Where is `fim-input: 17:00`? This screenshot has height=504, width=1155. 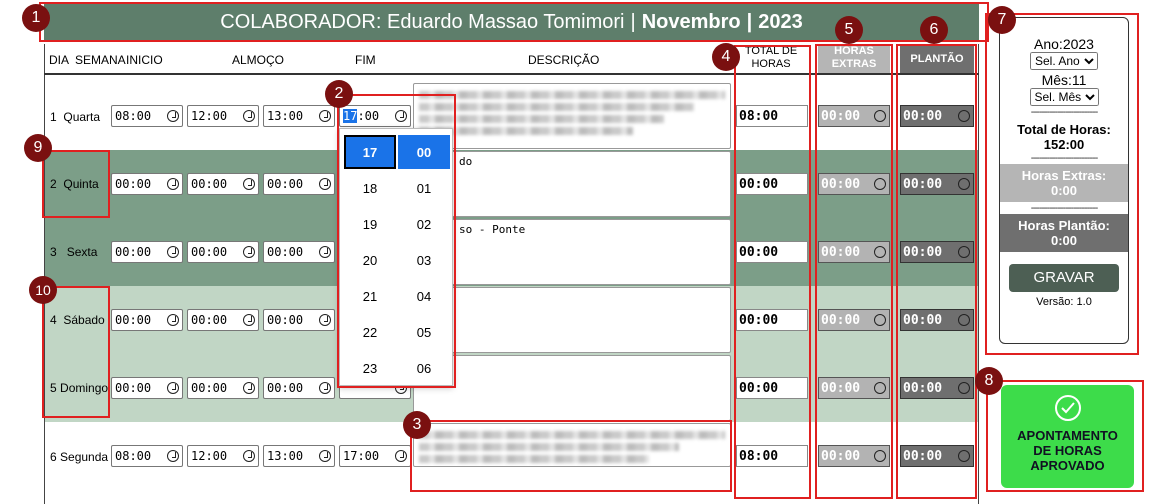 fim-input: 17:00 is located at coordinates (375, 456).